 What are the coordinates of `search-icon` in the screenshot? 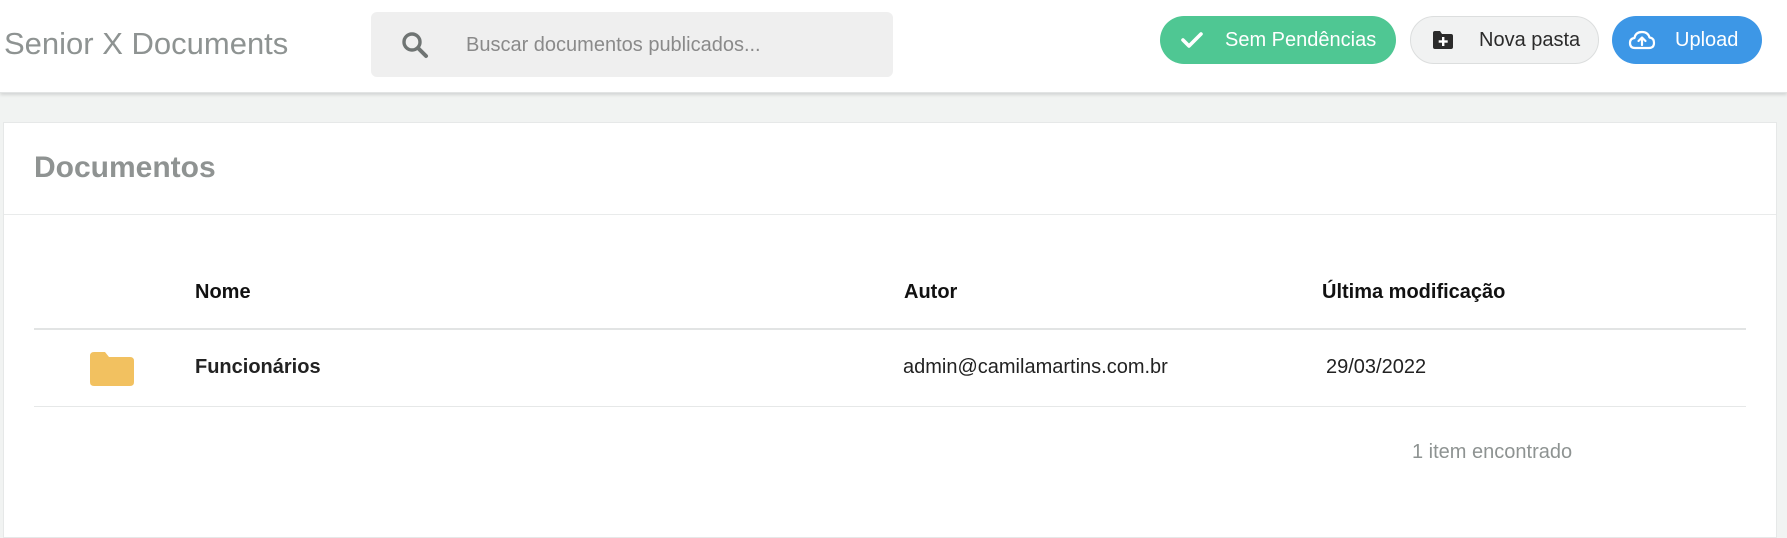 It's located at (415, 45).